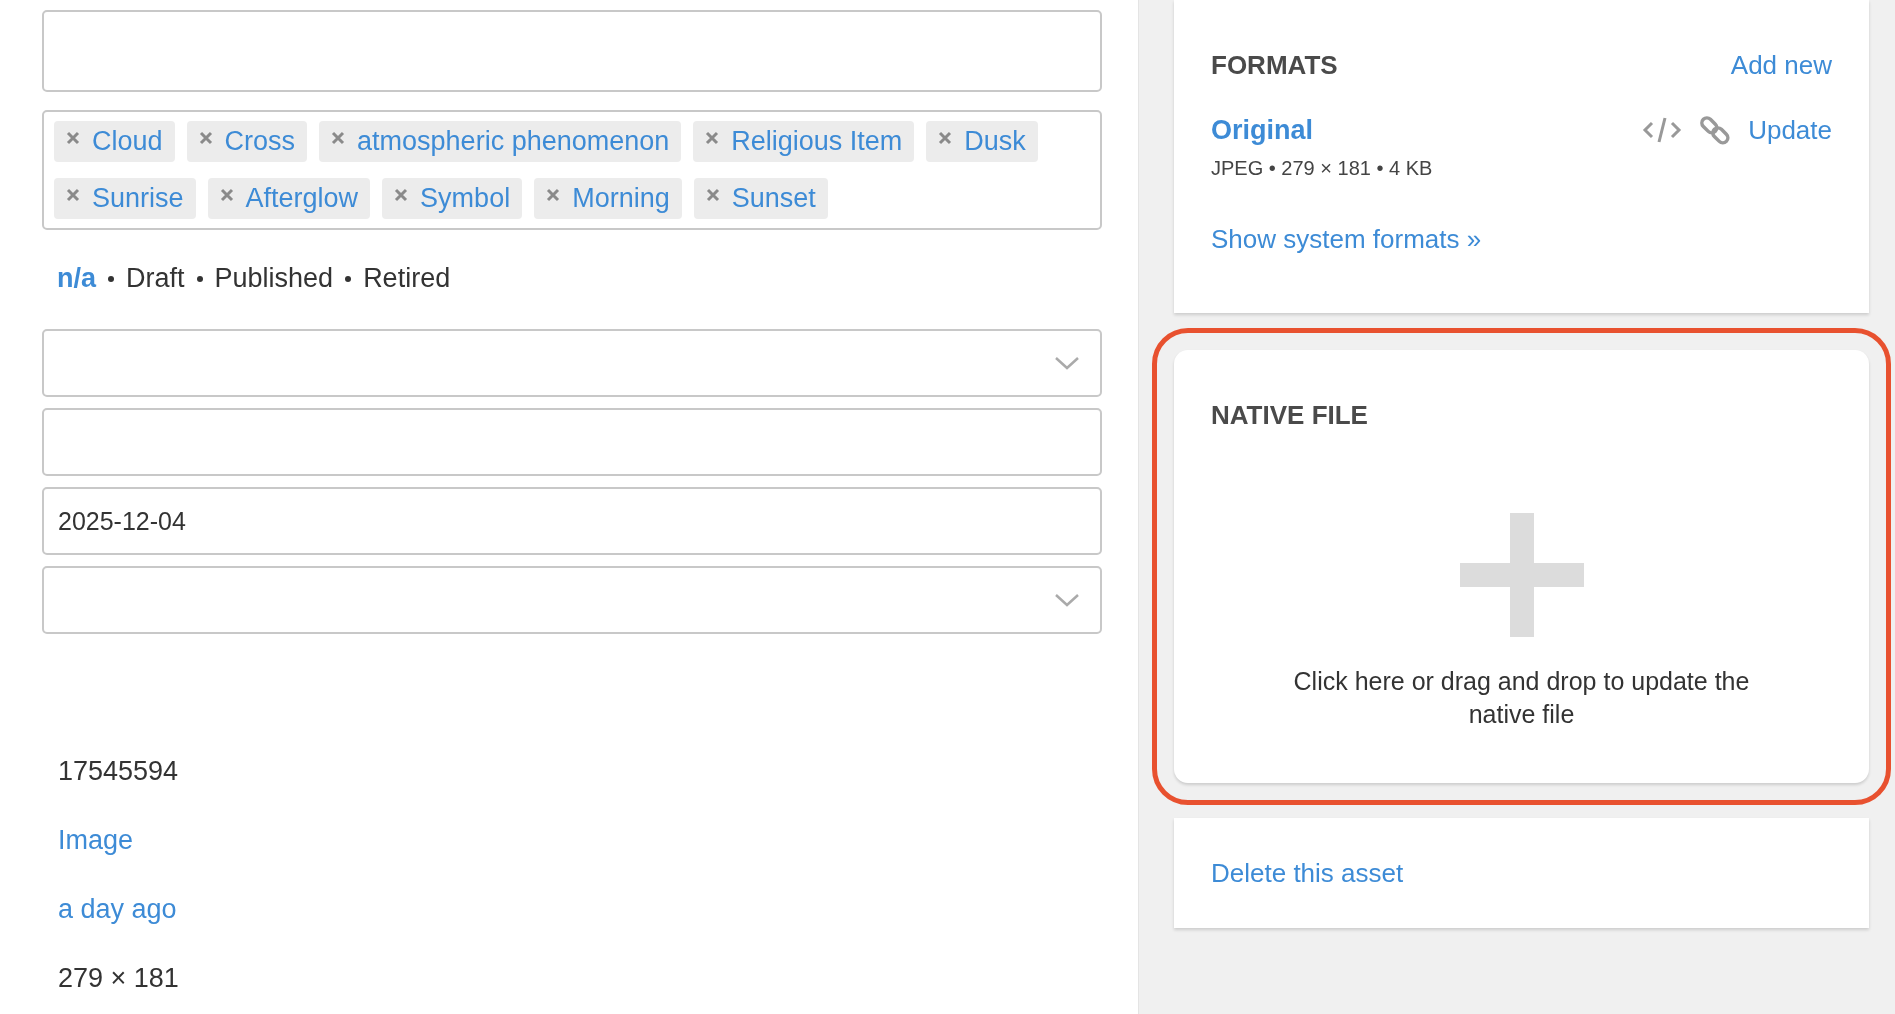 The height and width of the screenshot is (1014, 1895). What do you see at coordinates (500, 141) in the screenshot?
I see `tag: atmospheric phenomenon` at bounding box center [500, 141].